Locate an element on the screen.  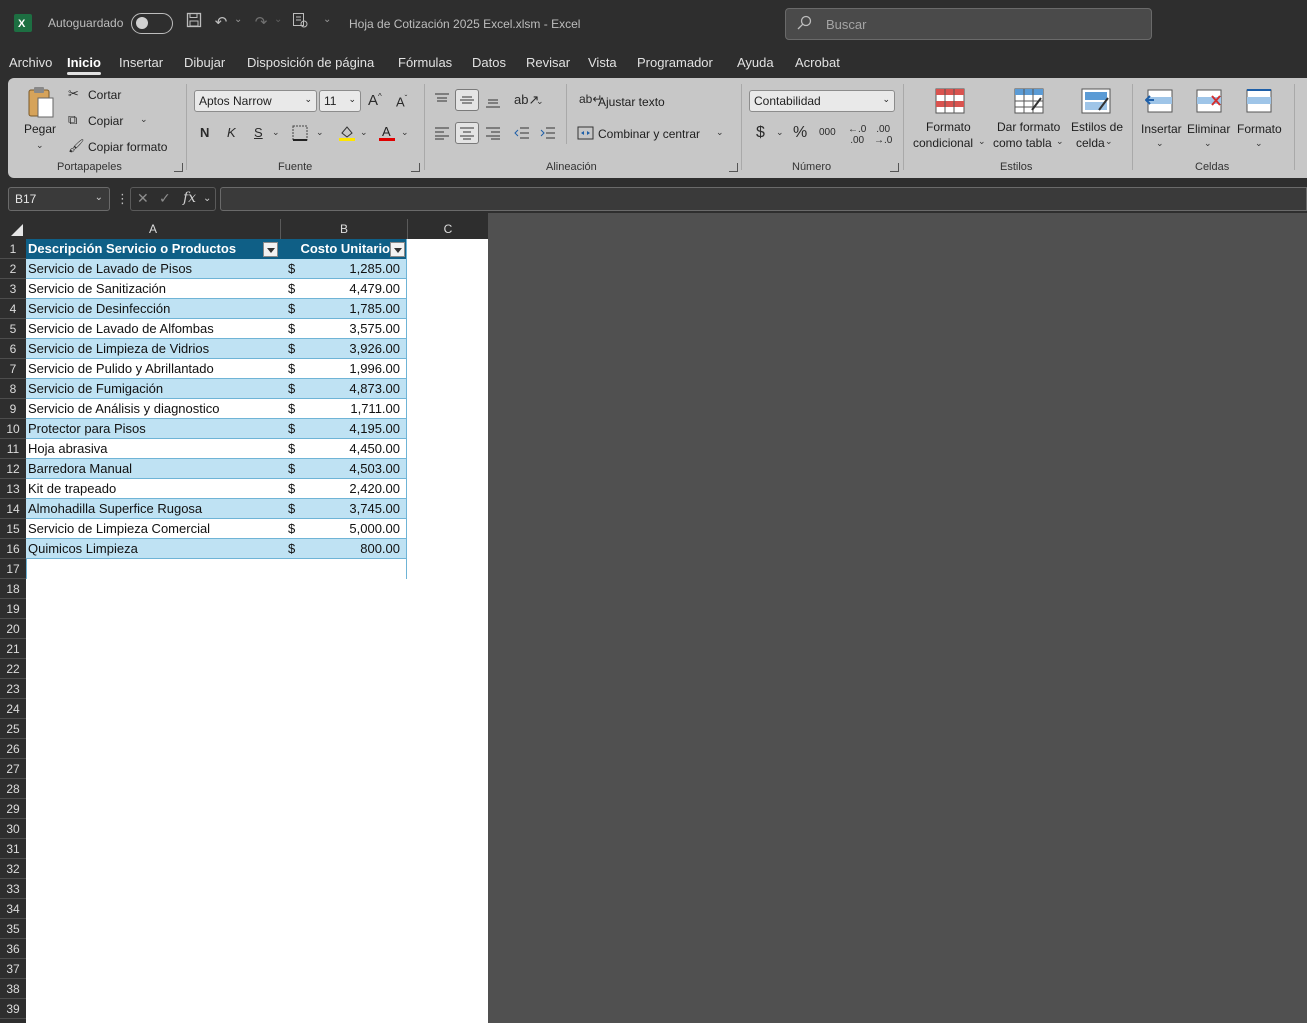
cell-unit-cost: 3,926.00 is located at coordinates (341, 349).